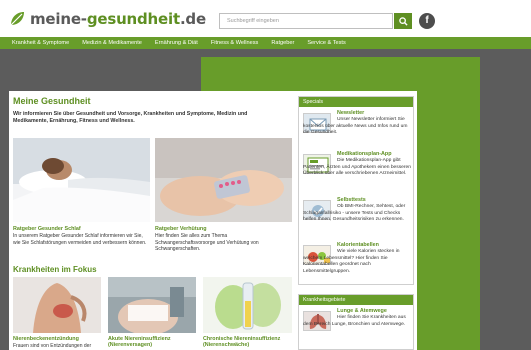 The image size is (531, 350). I want to click on card-title-sleep: Ratgeber Gesunder Schlaf, so click(47, 229).